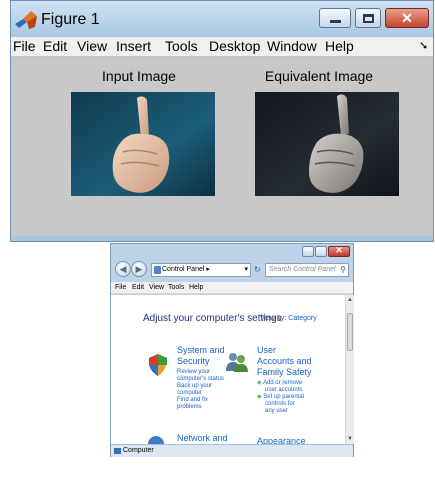  Describe the element at coordinates (70, 19) in the screenshot. I see `figure-title: Figure 1` at that location.